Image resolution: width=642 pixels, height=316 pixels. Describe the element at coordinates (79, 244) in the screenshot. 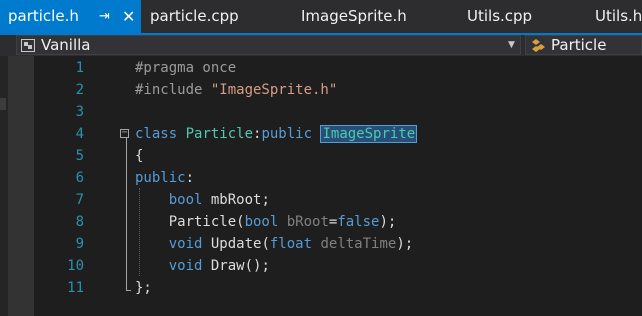

I see `line-number: 9` at that location.